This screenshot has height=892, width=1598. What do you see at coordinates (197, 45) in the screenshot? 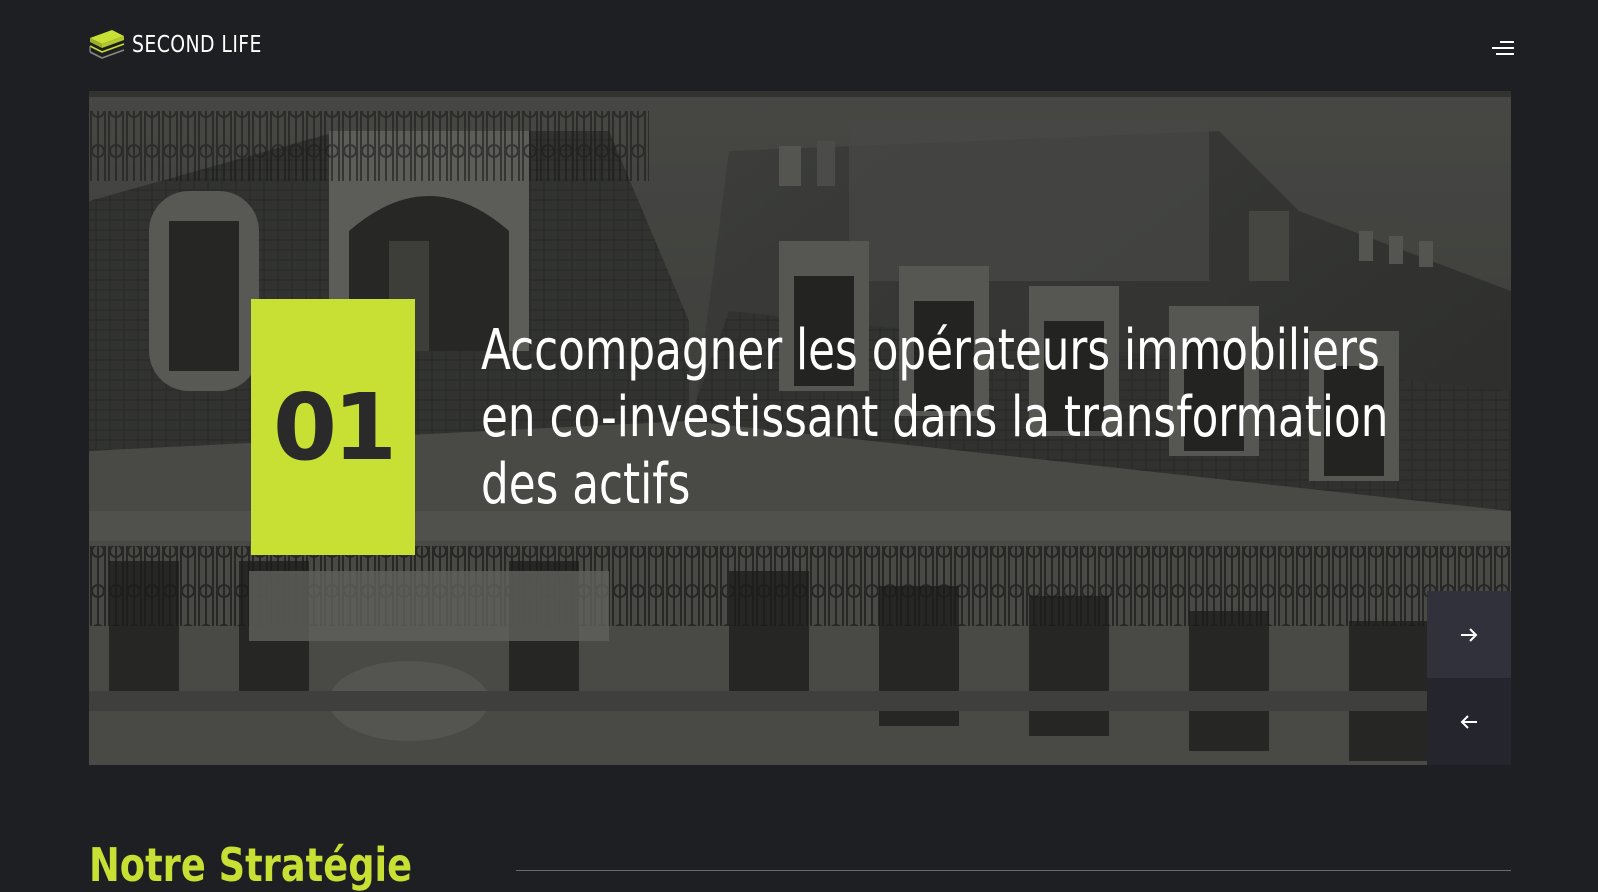
I see `brand-name: SECOND LIFE` at bounding box center [197, 45].